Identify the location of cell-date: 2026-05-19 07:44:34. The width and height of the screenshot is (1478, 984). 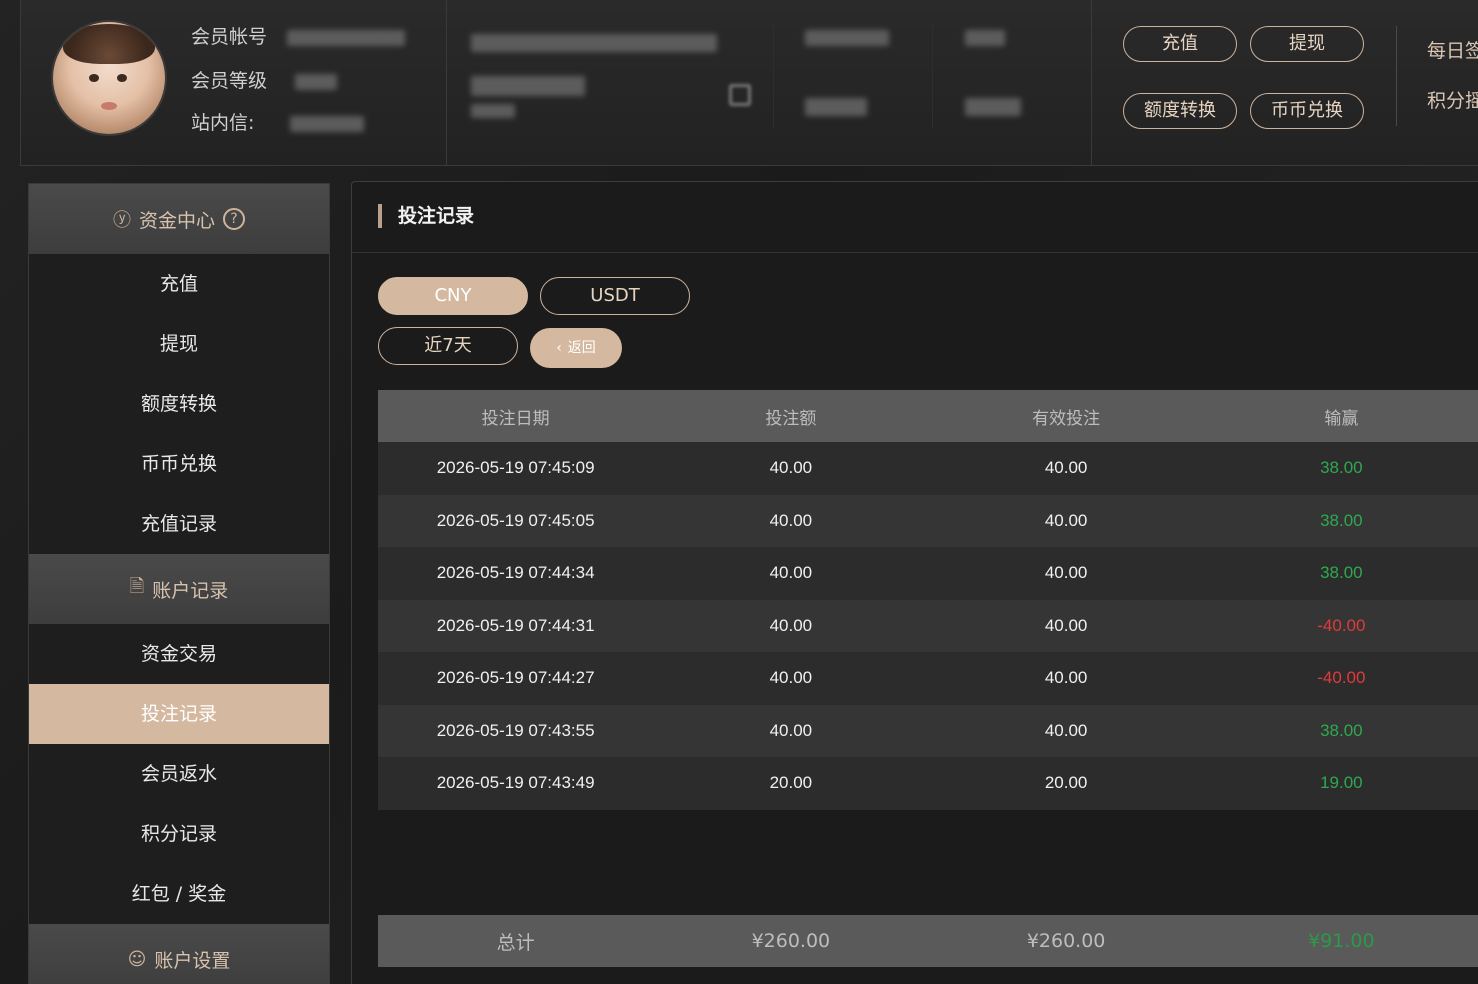
(515, 573).